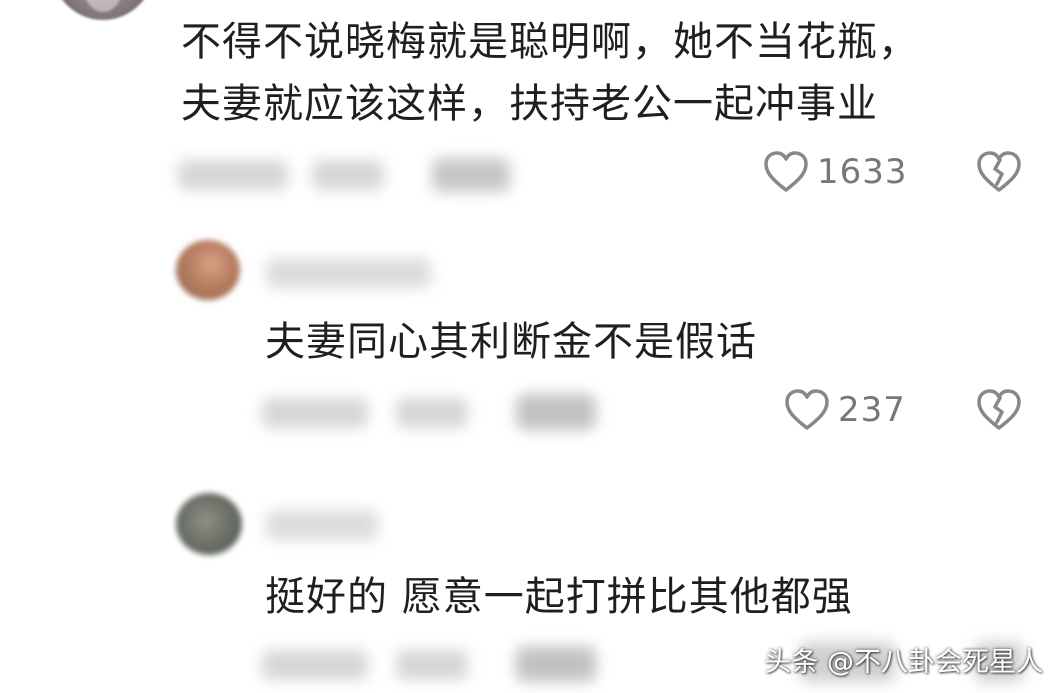  Describe the element at coordinates (559, 597) in the screenshot. I see `comment-text: 挺好的 愿意一起打拼比其他都强` at that location.